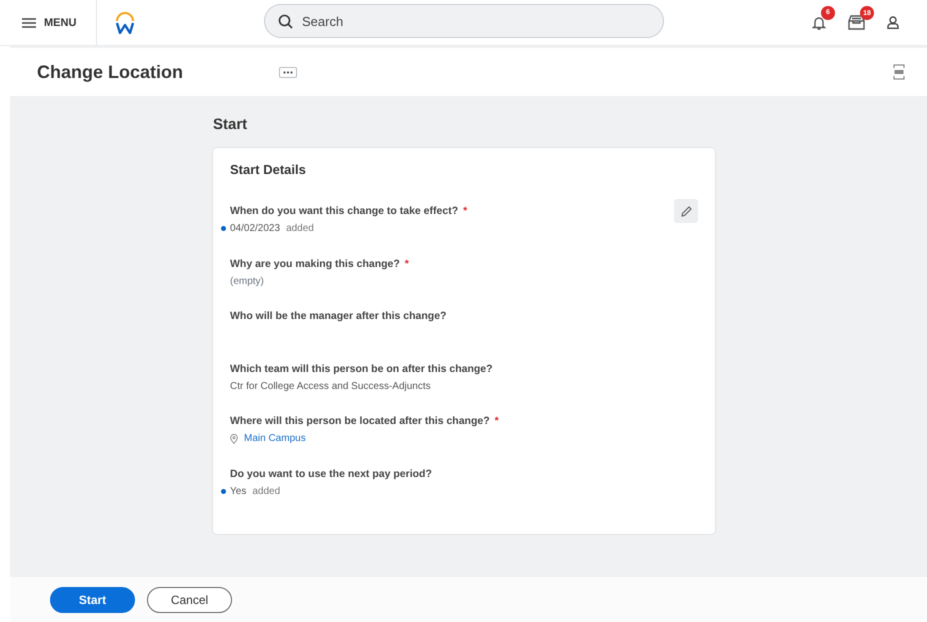  What do you see at coordinates (893, 22) in the screenshot?
I see `user-icon` at bounding box center [893, 22].